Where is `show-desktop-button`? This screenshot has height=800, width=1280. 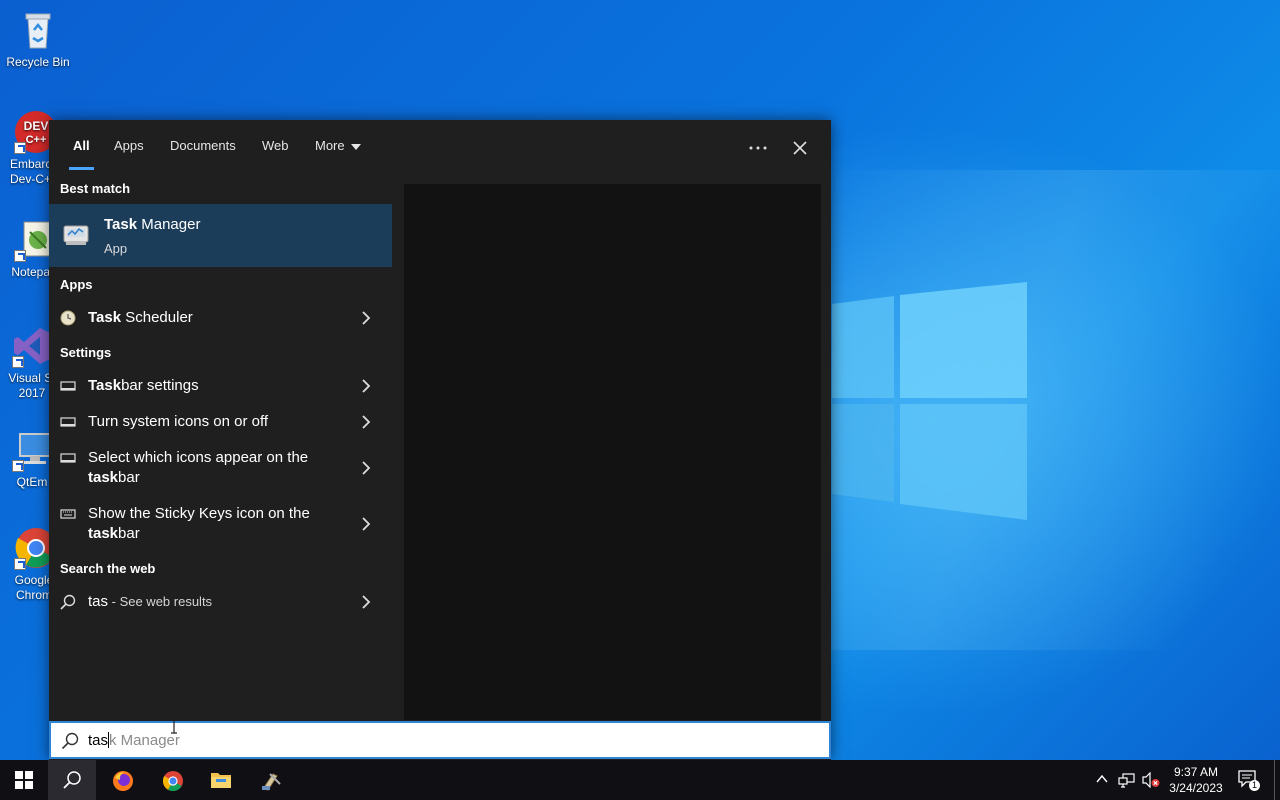 show-desktop-button is located at coordinates (1277, 780).